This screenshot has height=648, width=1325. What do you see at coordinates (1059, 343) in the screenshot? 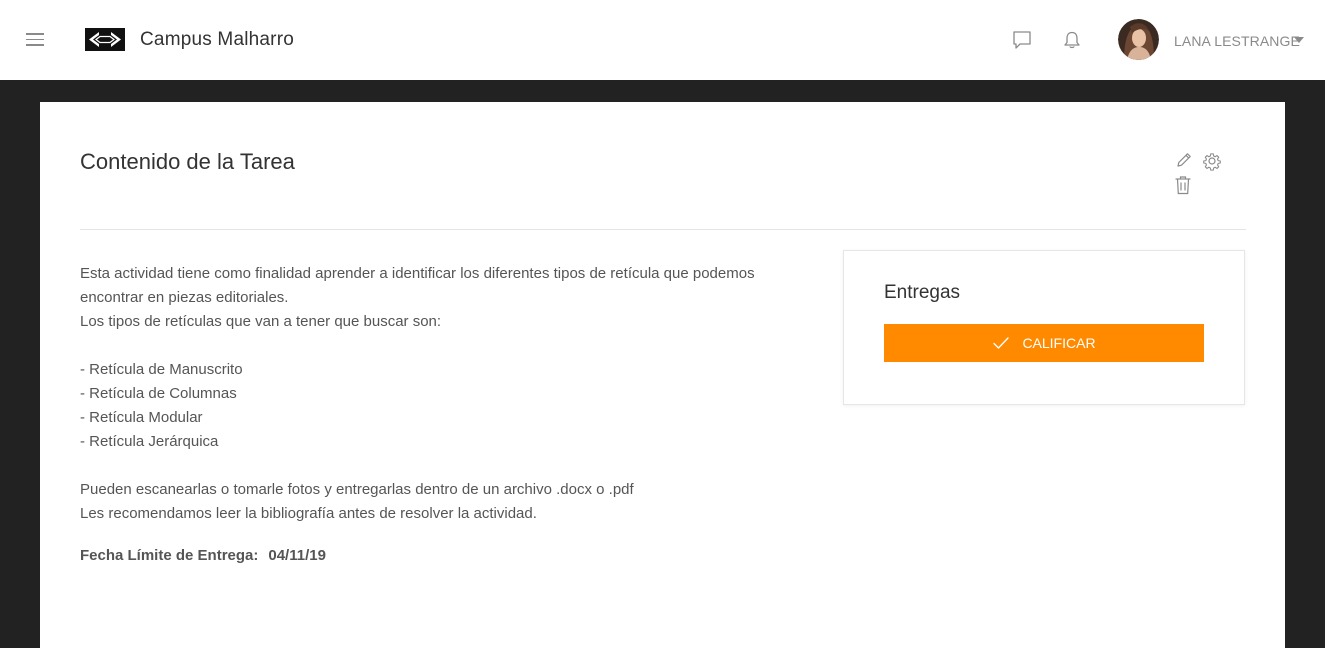
I see `grade-button-label: CALIFICAR` at bounding box center [1059, 343].